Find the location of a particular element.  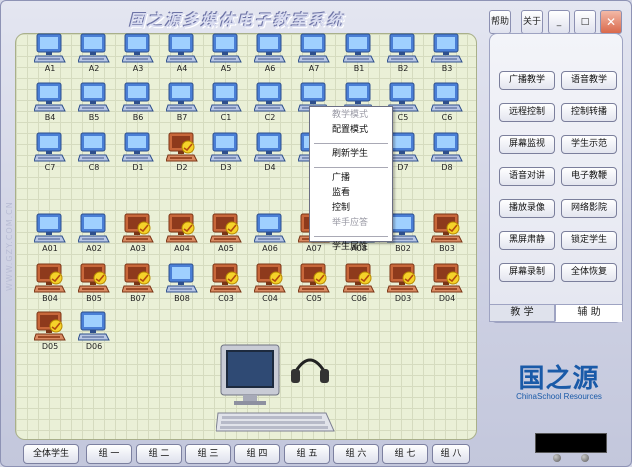

function-button: 播放录像 is located at coordinates (527, 208).